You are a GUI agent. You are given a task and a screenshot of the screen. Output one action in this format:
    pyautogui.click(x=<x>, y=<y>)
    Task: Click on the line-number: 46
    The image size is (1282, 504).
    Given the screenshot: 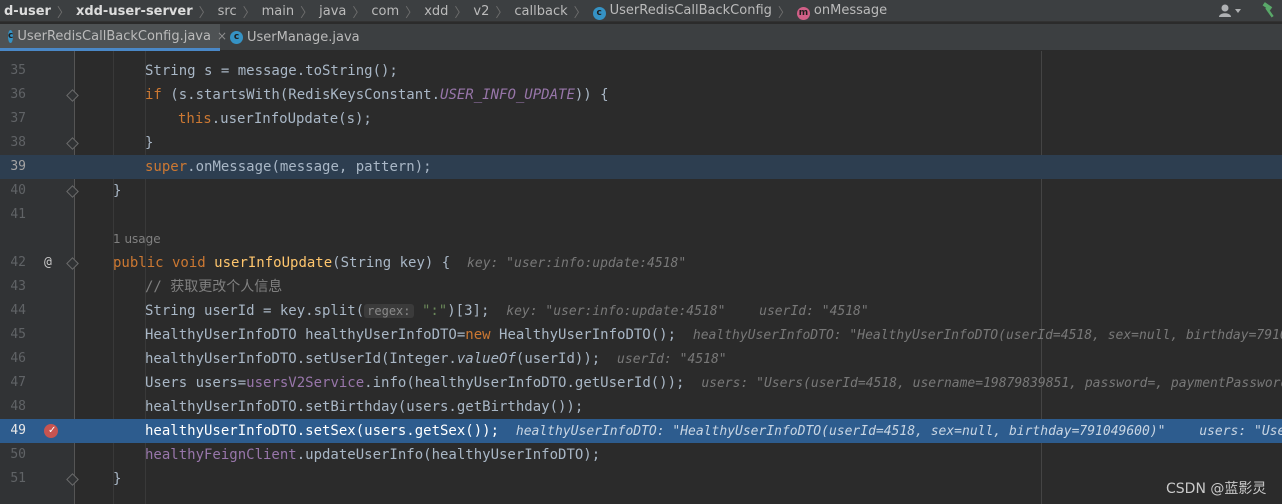 What is the action you would take?
    pyautogui.click(x=18, y=358)
    